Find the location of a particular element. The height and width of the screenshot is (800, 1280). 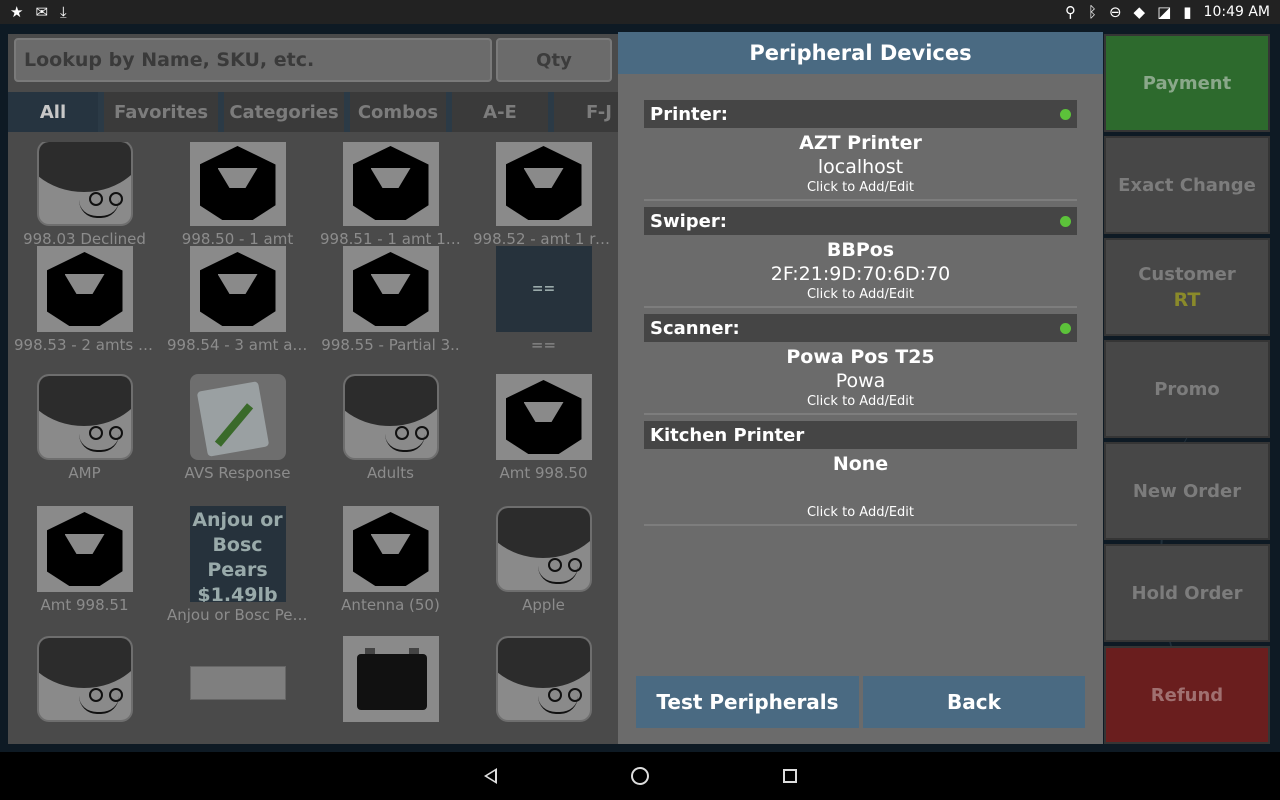

product-tile: AVS Response is located at coordinates (237, 428).